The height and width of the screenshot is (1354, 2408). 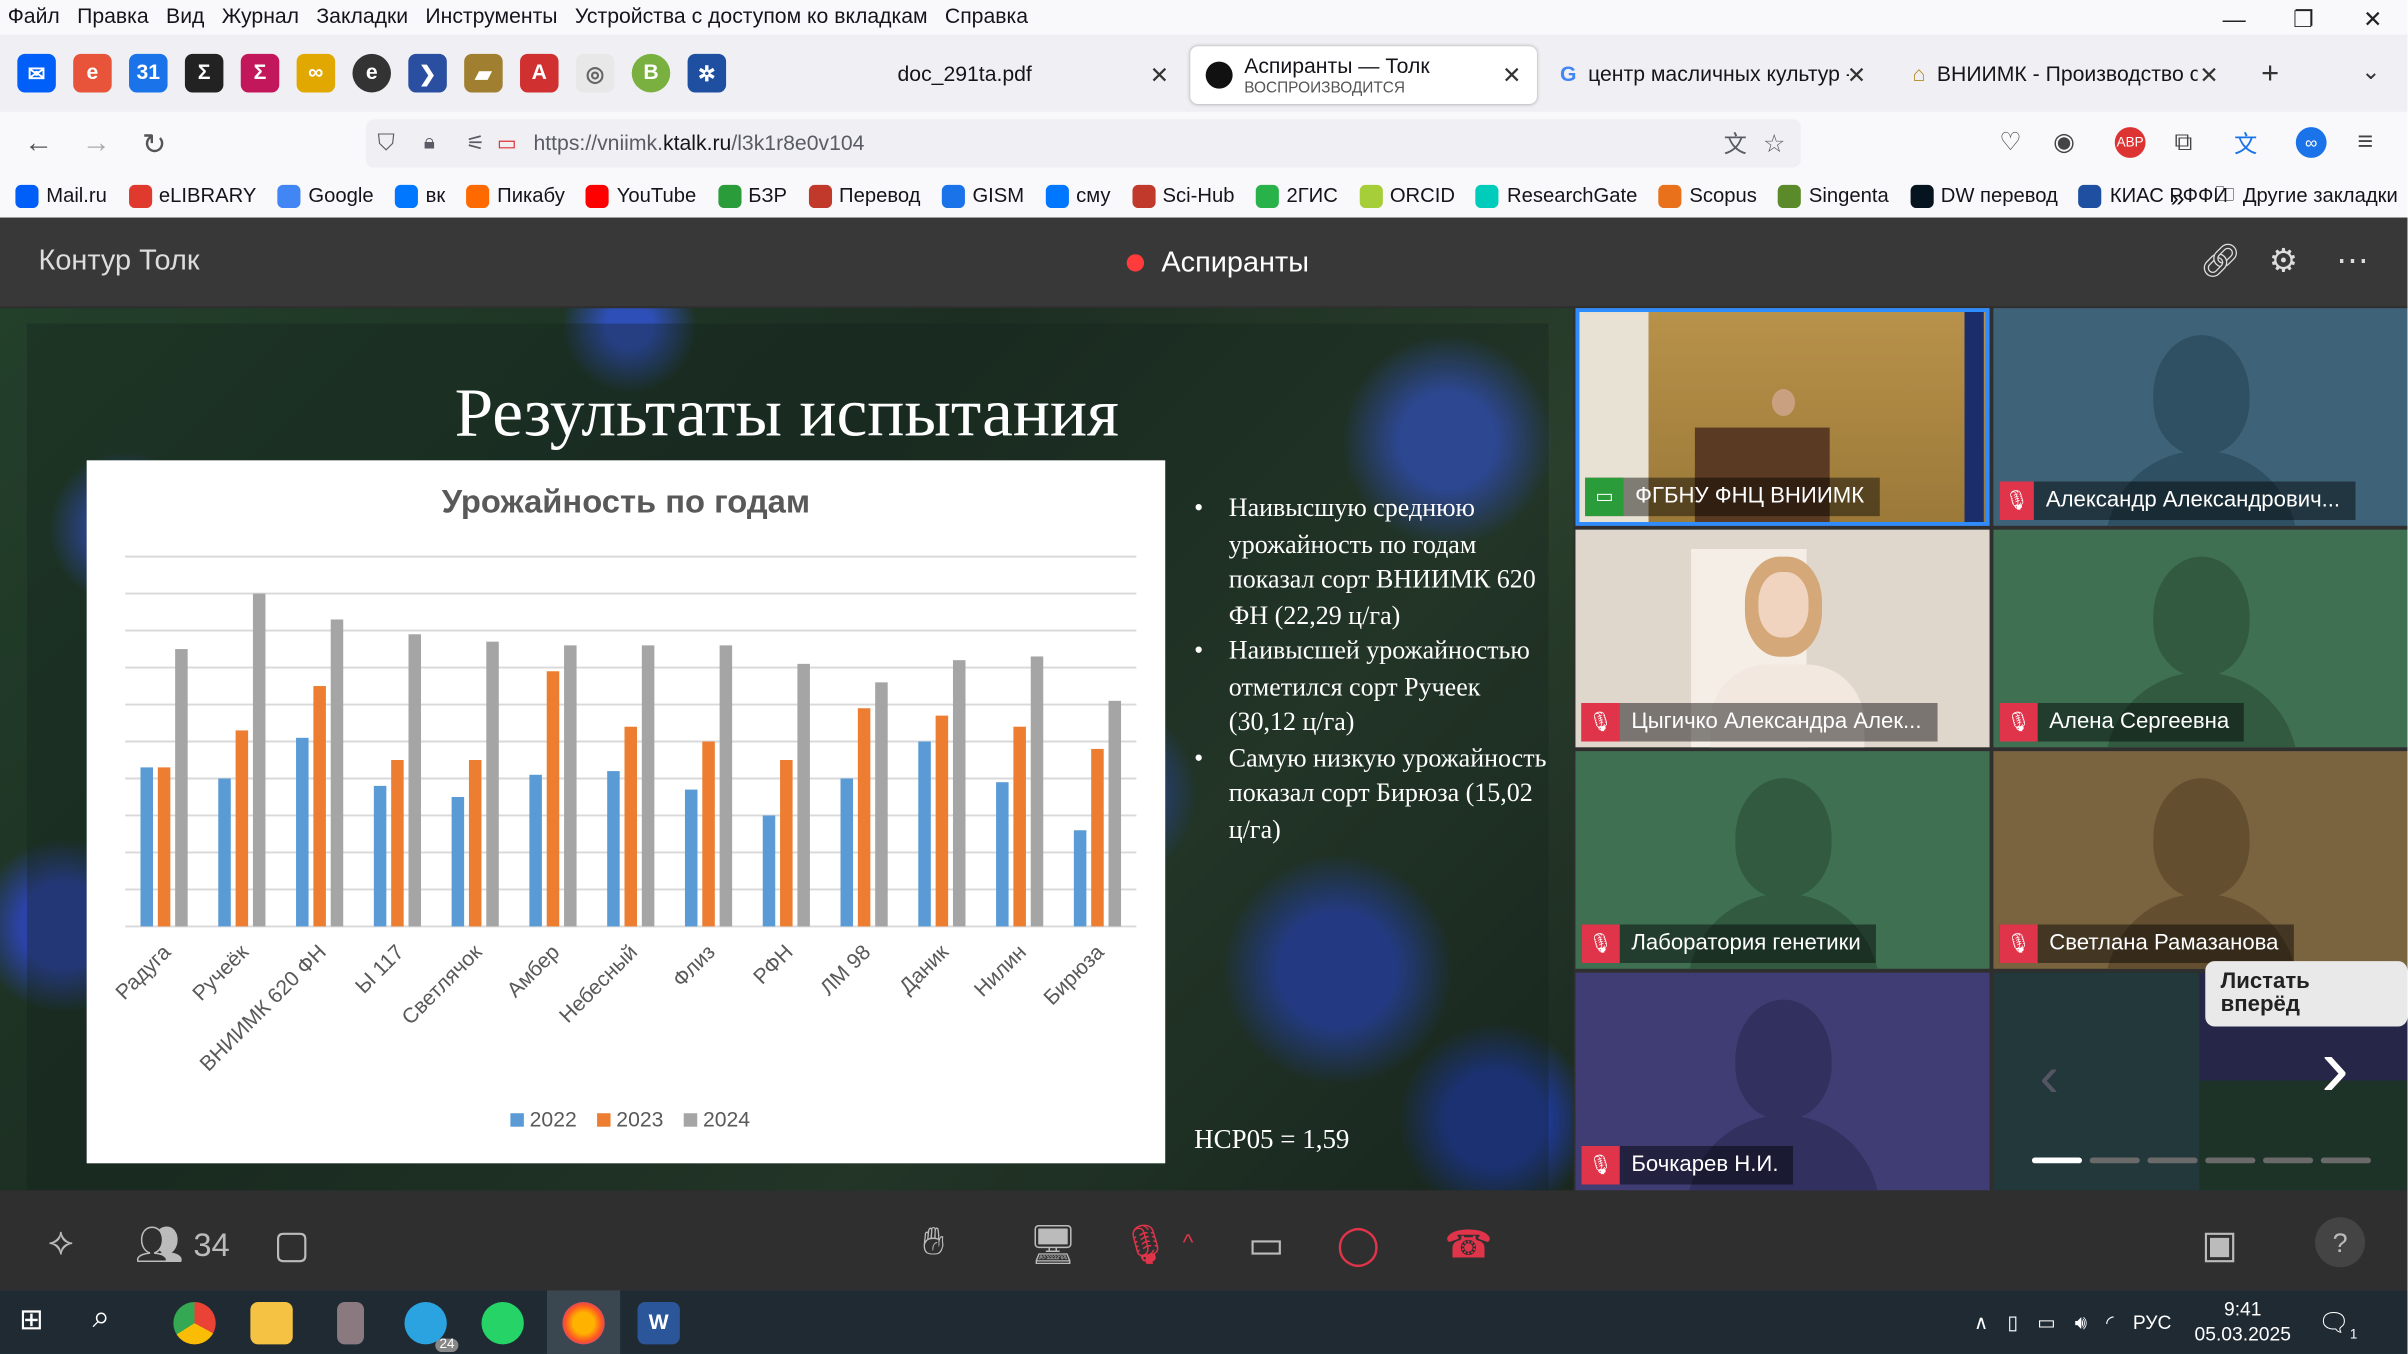 I want to click on explorer-icon, so click(x=271, y=1323).